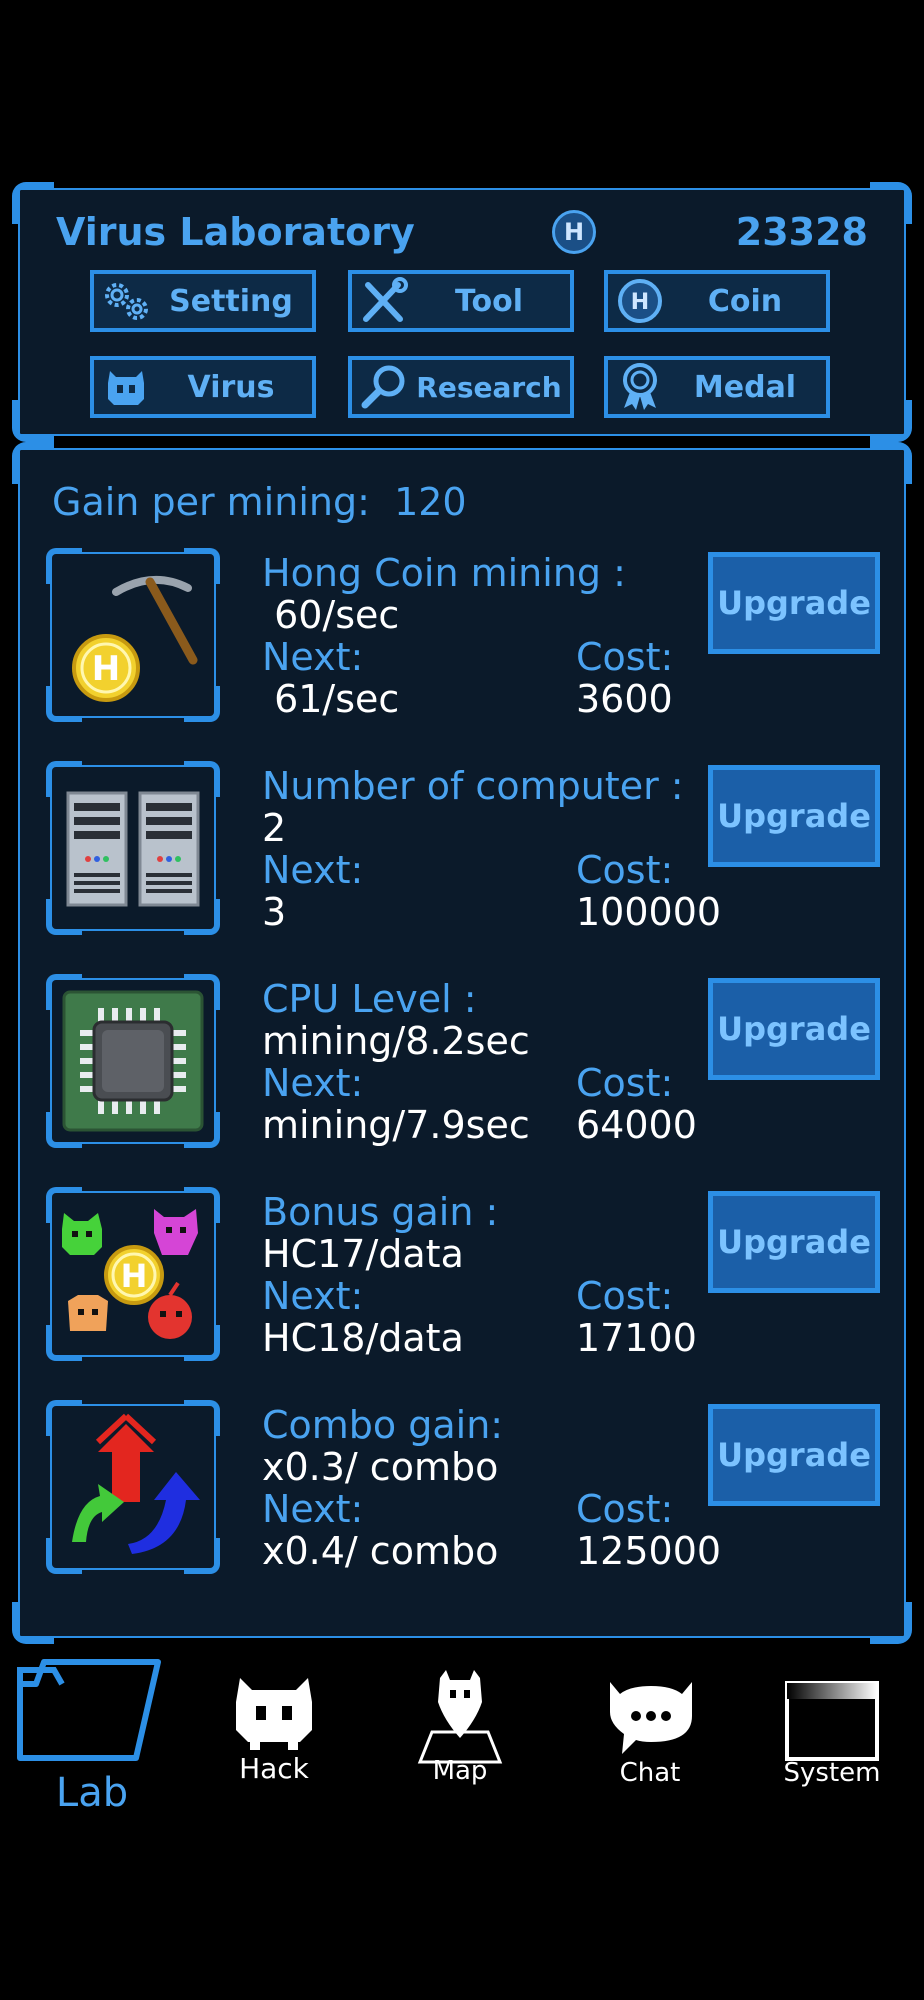 Image resolution: width=924 pixels, height=2000 pixels. I want to click on tool-button: Tool, so click(461, 301).